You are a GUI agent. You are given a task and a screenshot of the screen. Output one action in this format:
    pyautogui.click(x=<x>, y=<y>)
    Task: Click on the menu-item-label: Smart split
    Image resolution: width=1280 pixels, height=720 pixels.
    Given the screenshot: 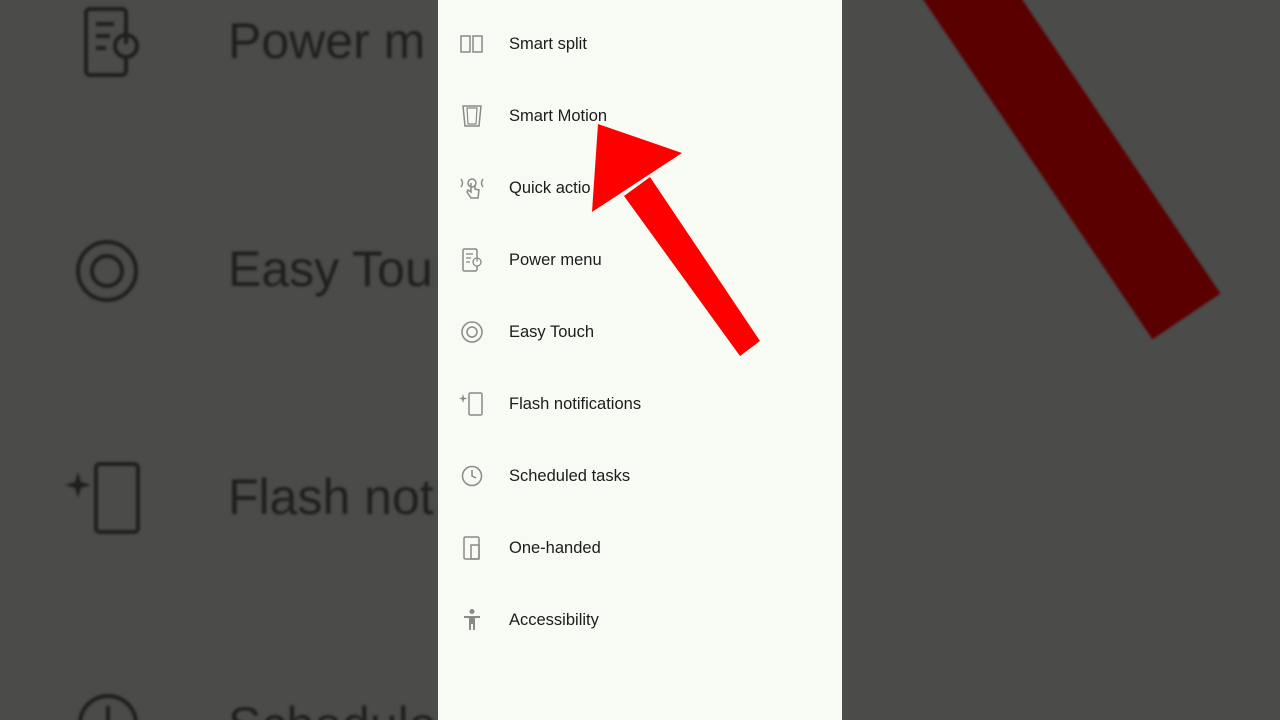 What is the action you would take?
    pyautogui.click(x=548, y=43)
    